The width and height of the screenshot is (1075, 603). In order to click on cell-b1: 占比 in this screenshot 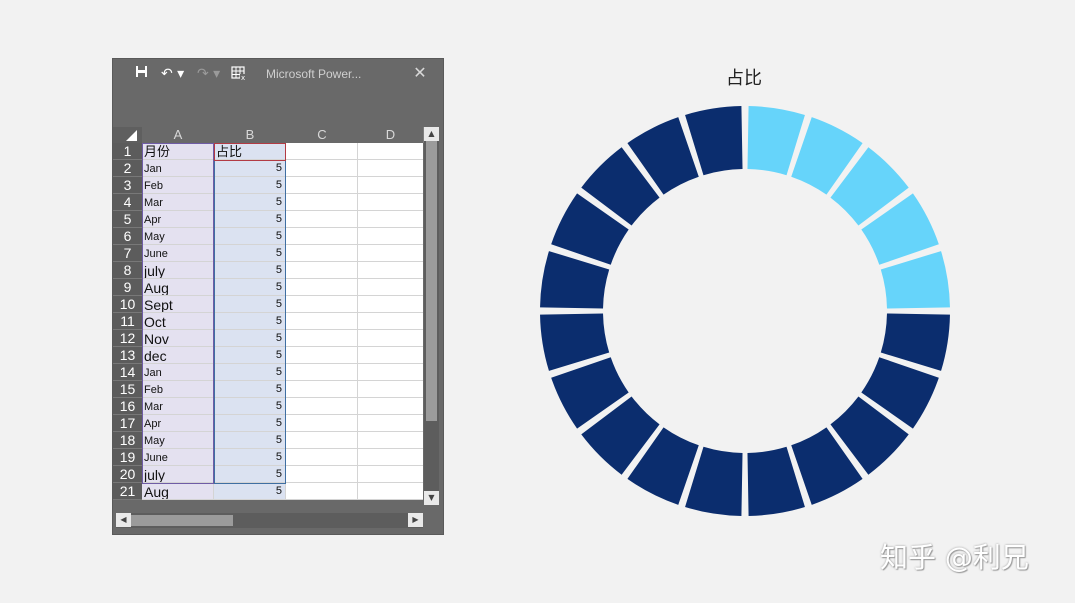, I will do `click(250, 151)`.